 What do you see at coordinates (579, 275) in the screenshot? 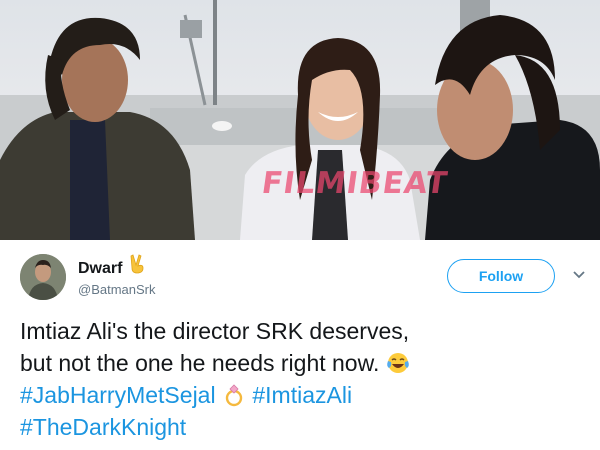
I see `chevron-down-icon` at bounding box center [579, 275].